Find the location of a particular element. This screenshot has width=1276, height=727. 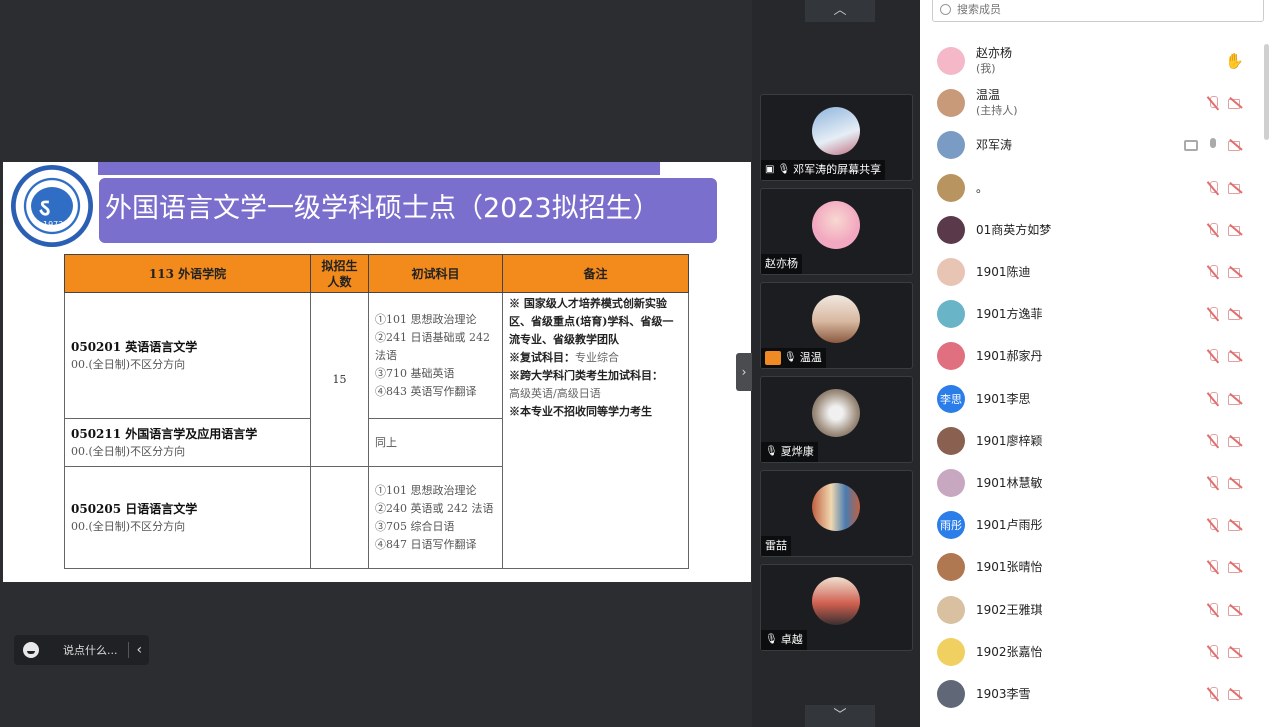

col-header-college: 113 外语学院 is located at coordinates (187, 273).